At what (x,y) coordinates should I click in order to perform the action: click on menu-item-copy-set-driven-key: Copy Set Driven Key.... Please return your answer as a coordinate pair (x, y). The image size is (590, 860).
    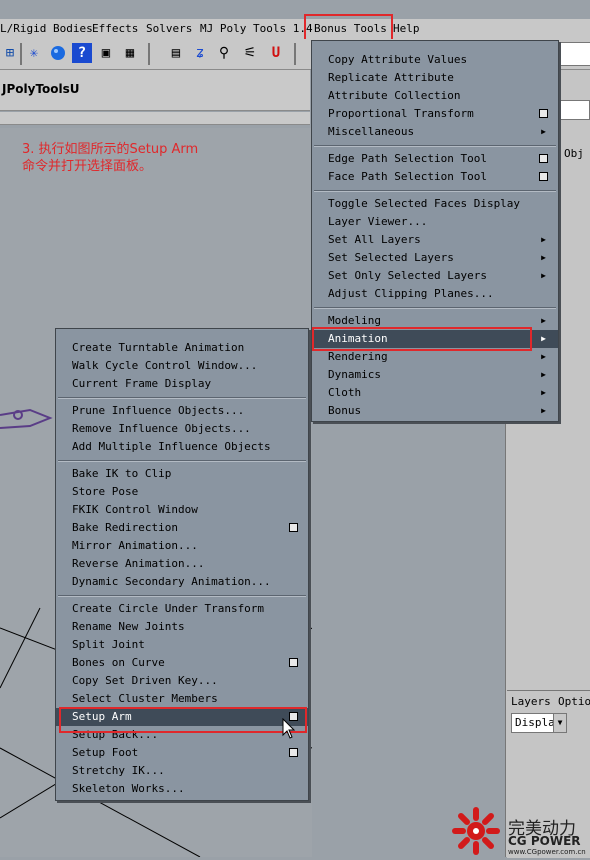
    Looking at the image, I should click on (182, 681).